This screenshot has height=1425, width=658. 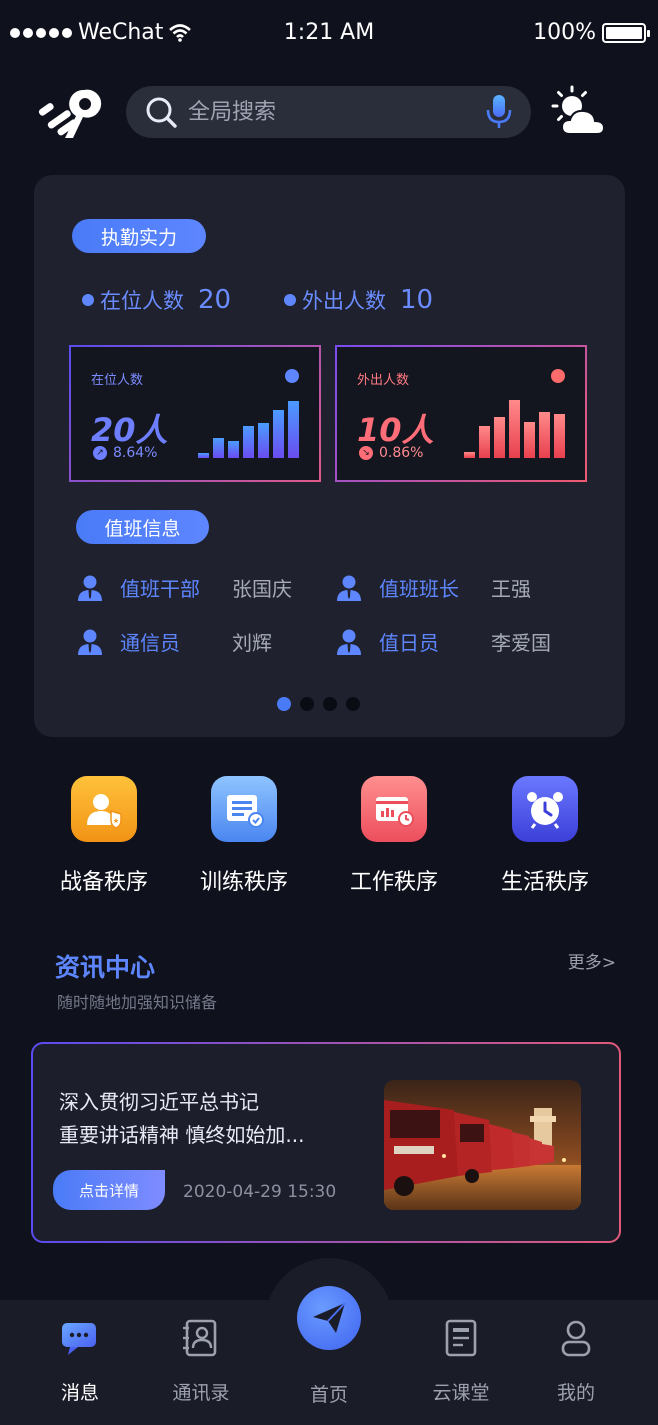 I want to click on roster-role: 值班干部, so click(x=160, y=589).